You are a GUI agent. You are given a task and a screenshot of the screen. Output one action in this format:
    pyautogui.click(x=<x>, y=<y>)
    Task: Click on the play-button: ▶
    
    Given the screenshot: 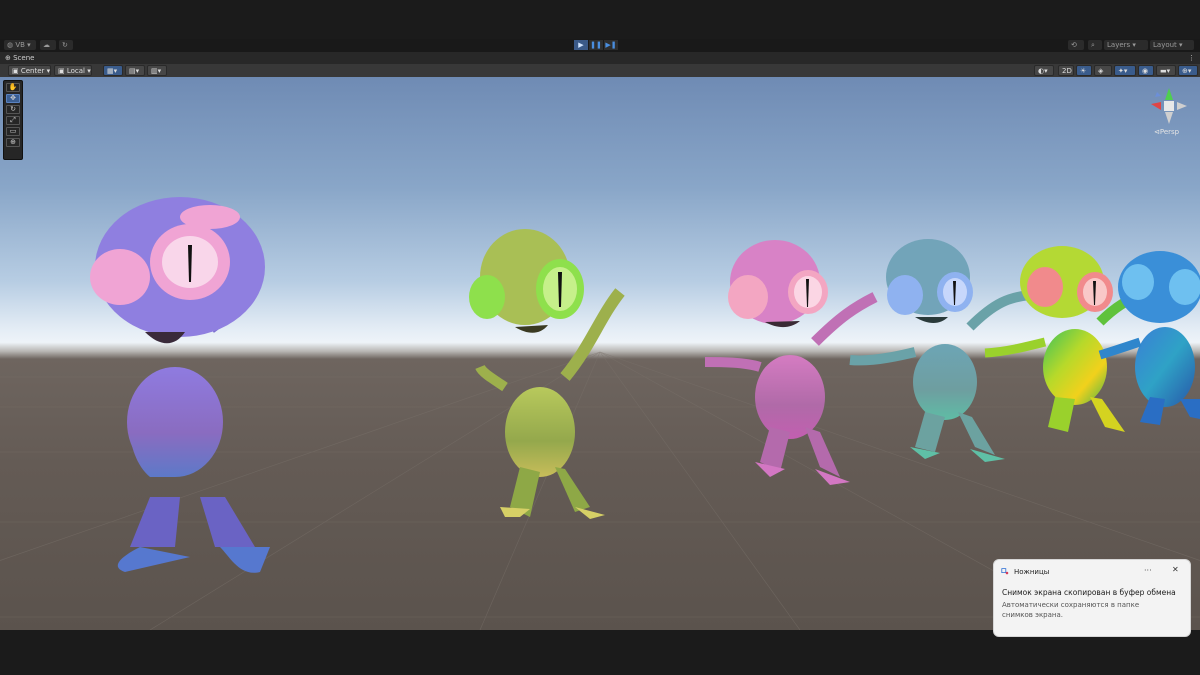 What is the action you would take?
    pyautogui.click(x=581, y=45)
    